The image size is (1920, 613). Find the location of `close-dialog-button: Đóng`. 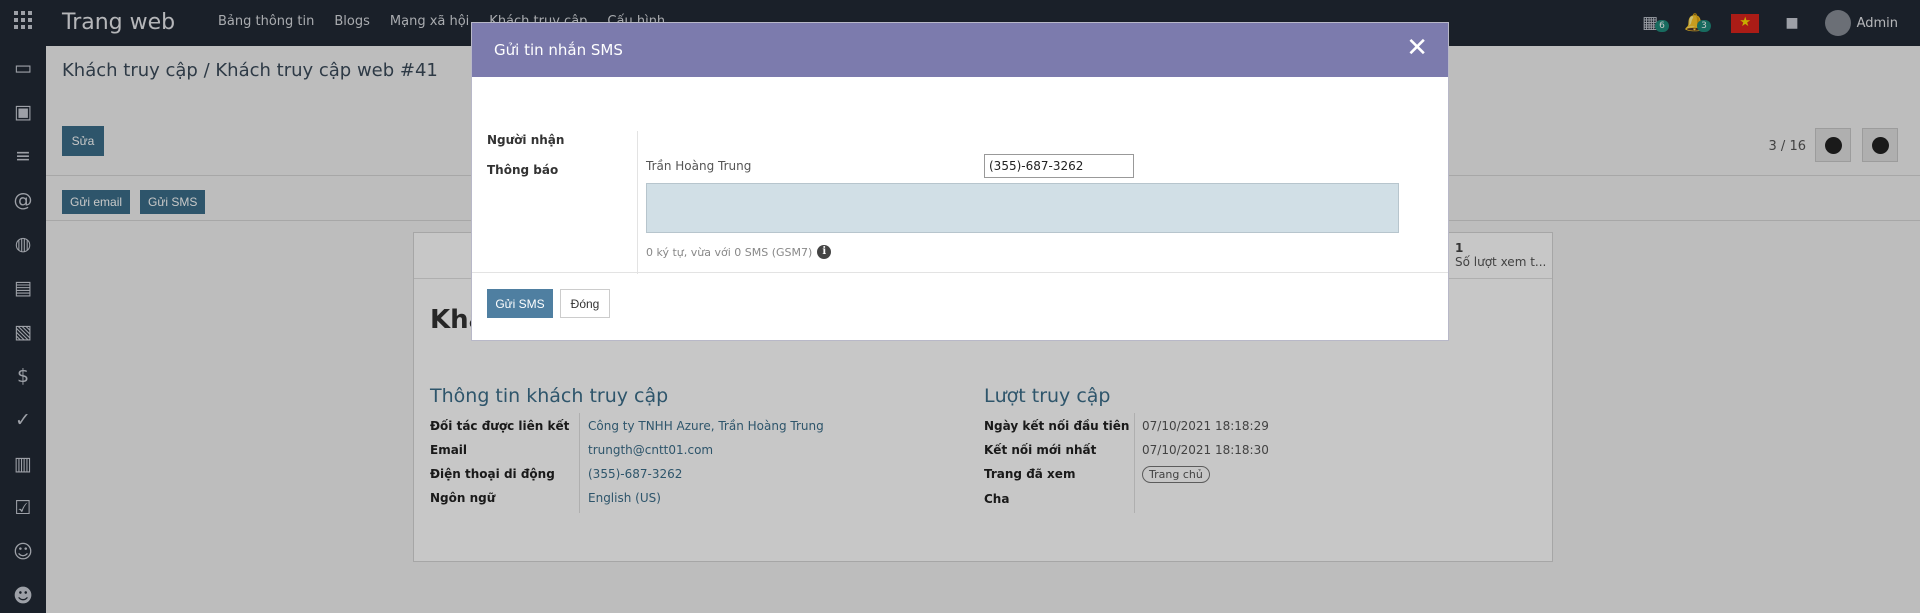

close-dialog-button: Đóng is located at coordinates (585, 303).